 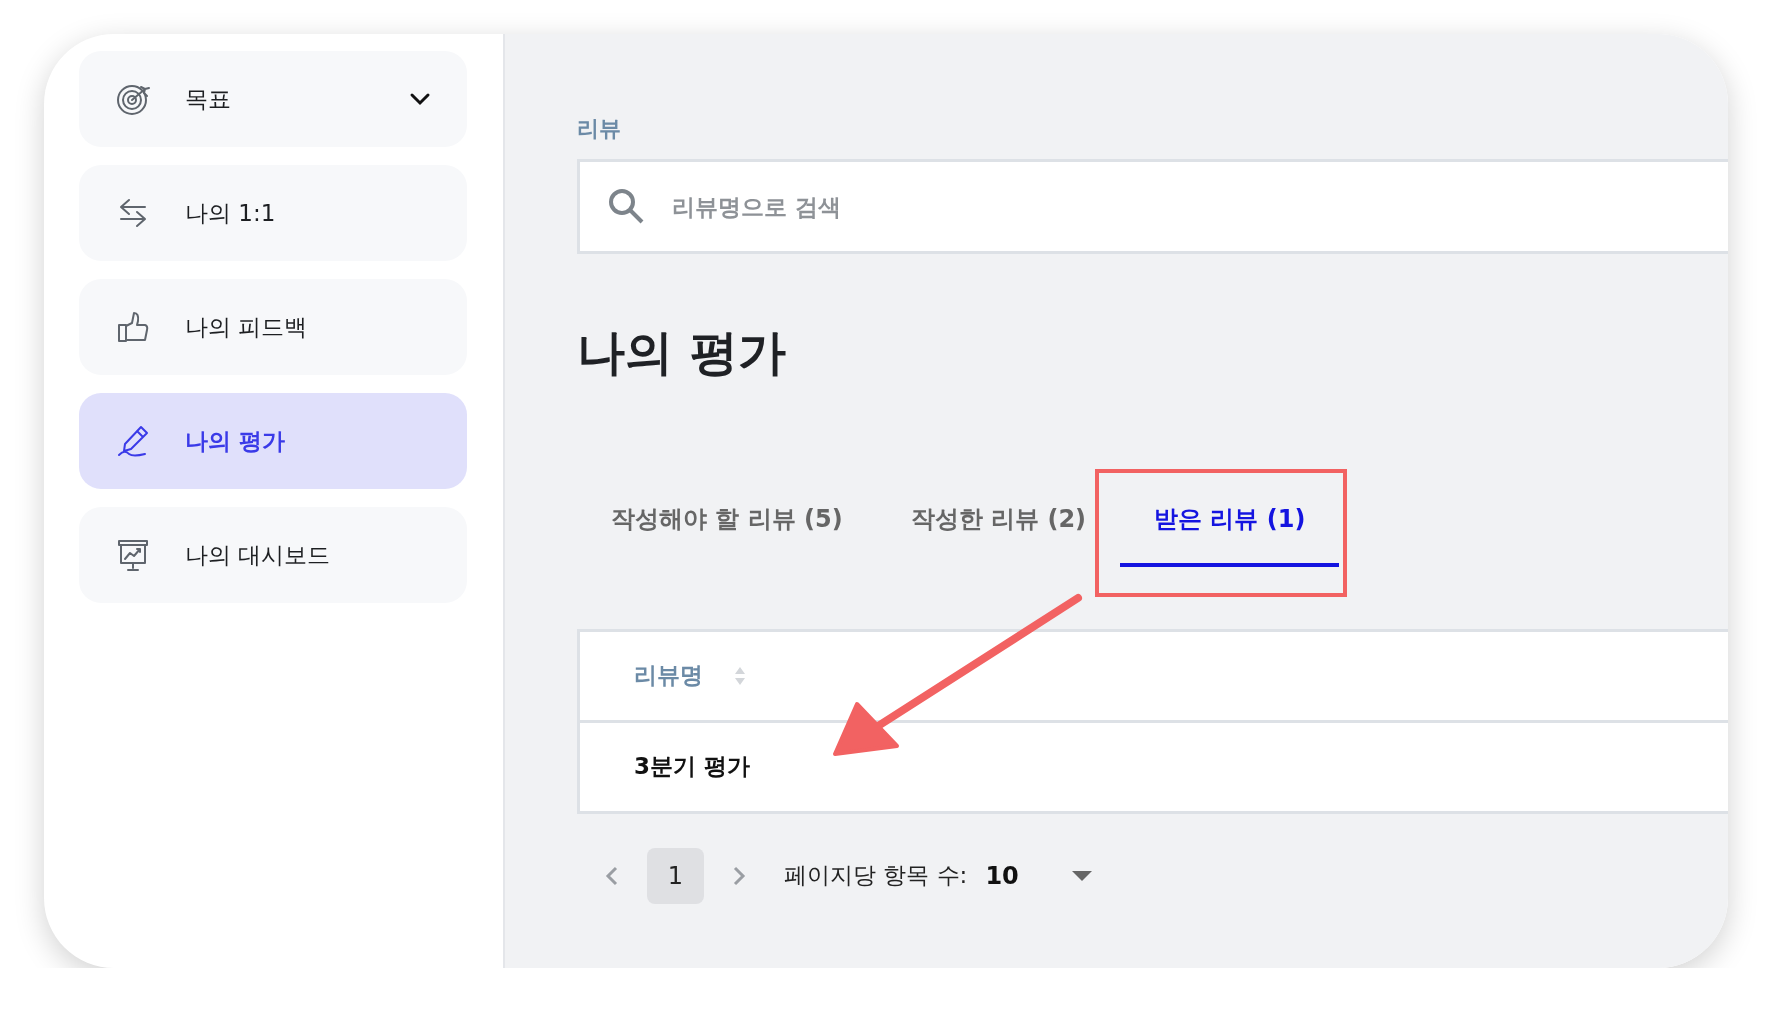 What do you see at coordinates (675, 875) in the screenshot?
I see `page-number: 1` at bounding box center [675, 875].